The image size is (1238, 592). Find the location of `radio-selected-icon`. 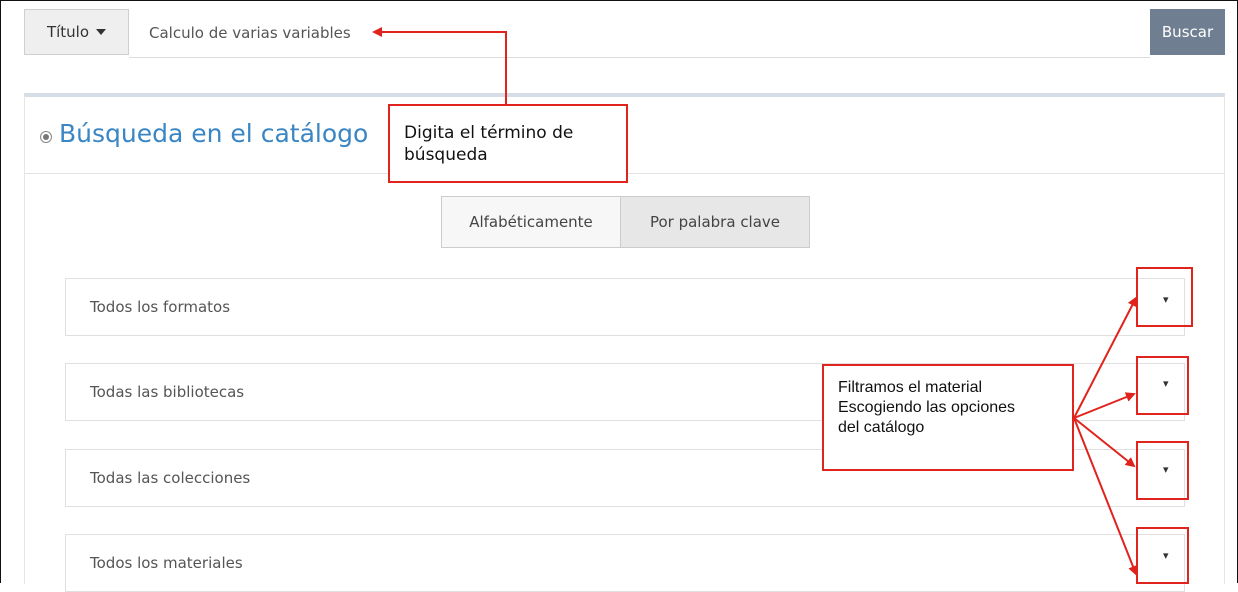

radio-selected-icon is located at coordinates (46, 137).